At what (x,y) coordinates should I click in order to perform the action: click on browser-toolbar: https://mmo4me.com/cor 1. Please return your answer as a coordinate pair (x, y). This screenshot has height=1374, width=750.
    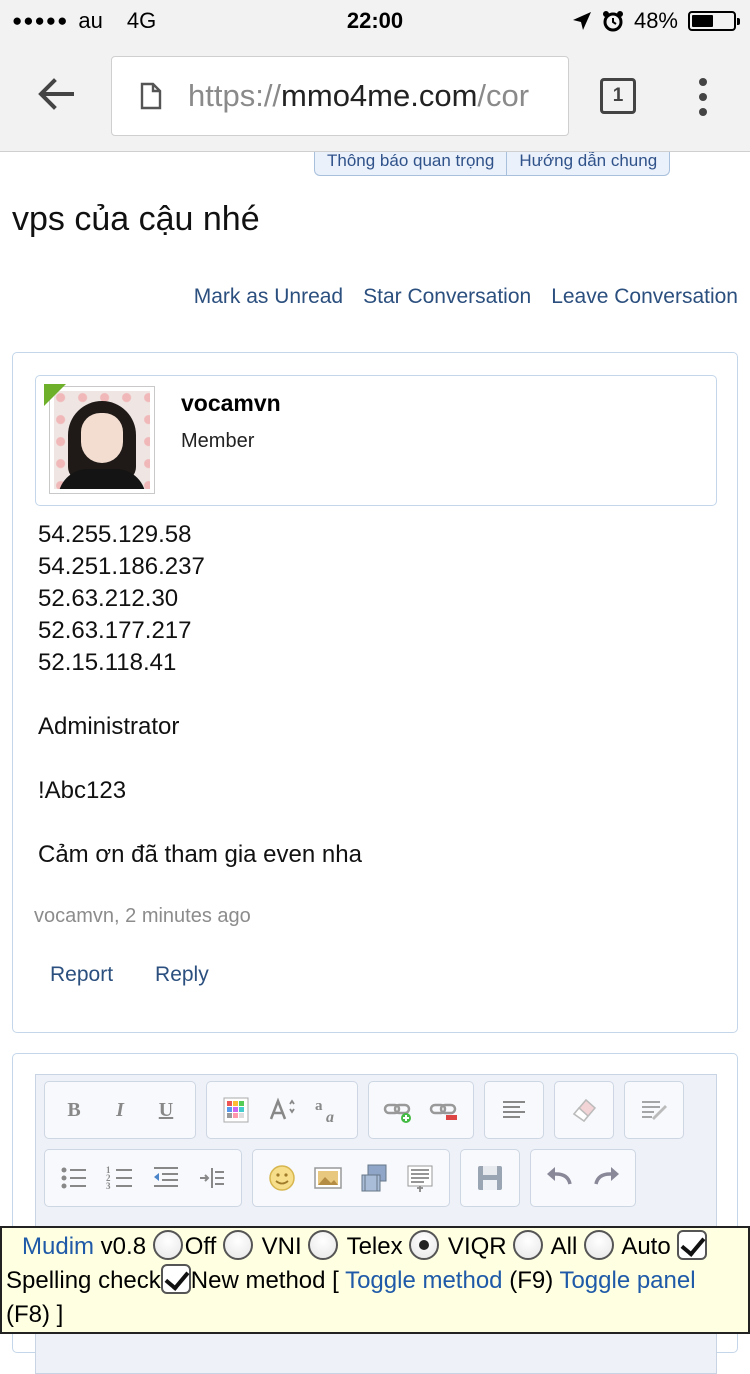
    Looking at the image, I should click on (375, 96).